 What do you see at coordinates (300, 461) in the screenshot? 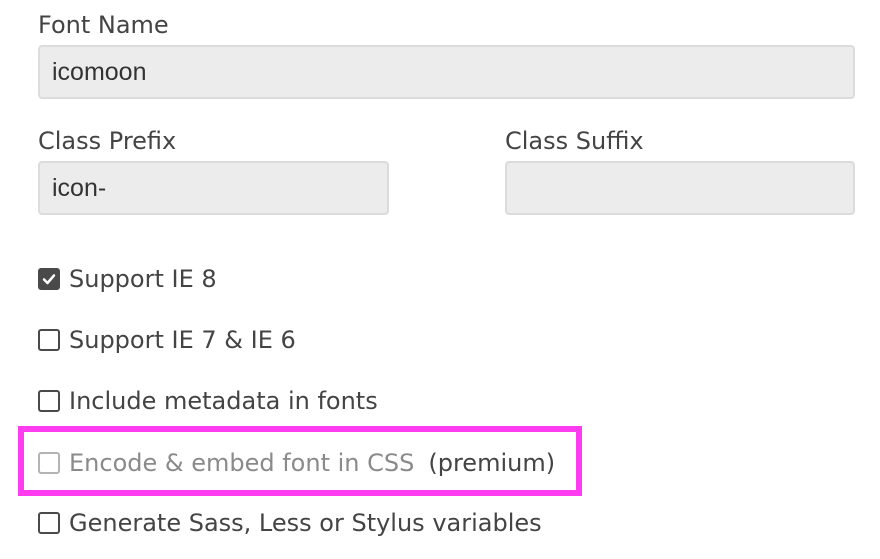
I see `highlight-box` at bounding box center [300, 461].